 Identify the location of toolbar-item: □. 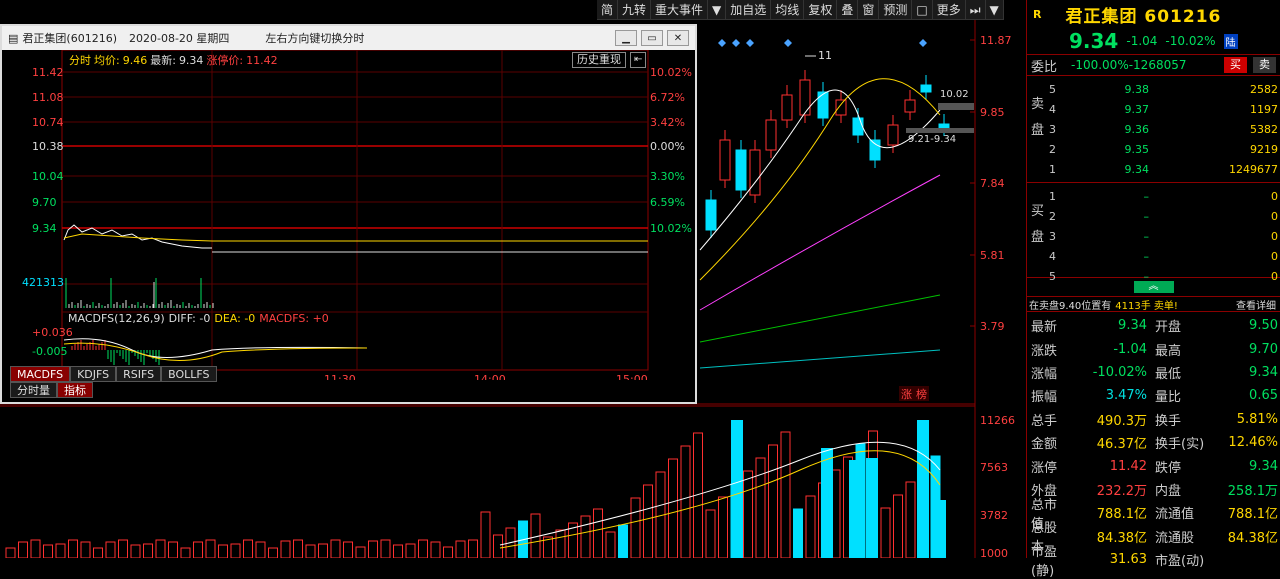
(922, 9).